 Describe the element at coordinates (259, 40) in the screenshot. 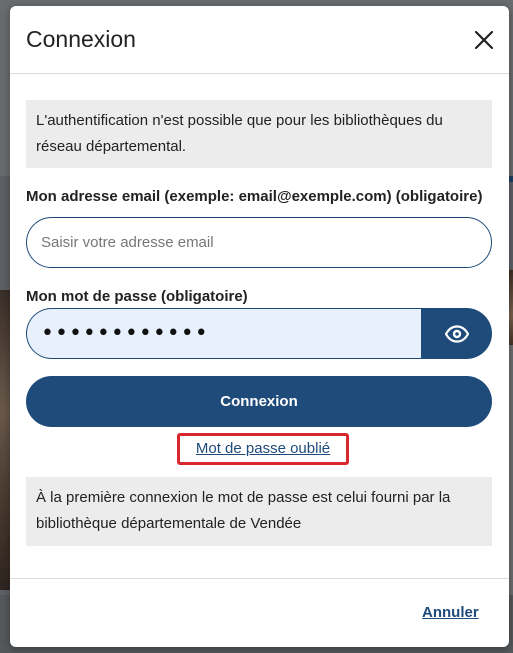

I see `dialog-header: Connexion` at that location.